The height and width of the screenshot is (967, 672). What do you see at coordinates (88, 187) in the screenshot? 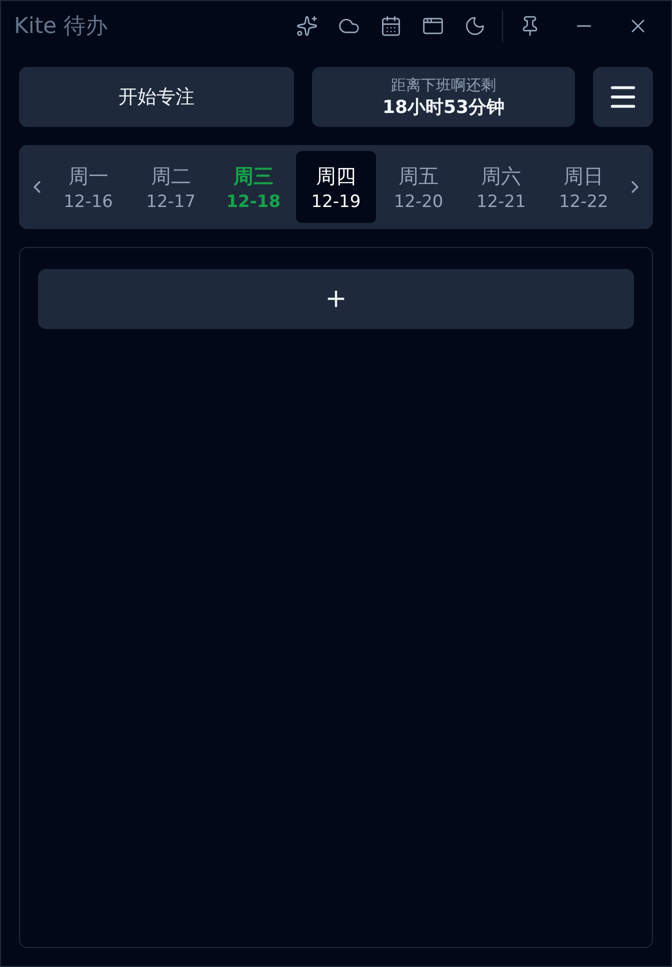
I see `day-tab: 周一 12-16` at bounding box center [88, 187].